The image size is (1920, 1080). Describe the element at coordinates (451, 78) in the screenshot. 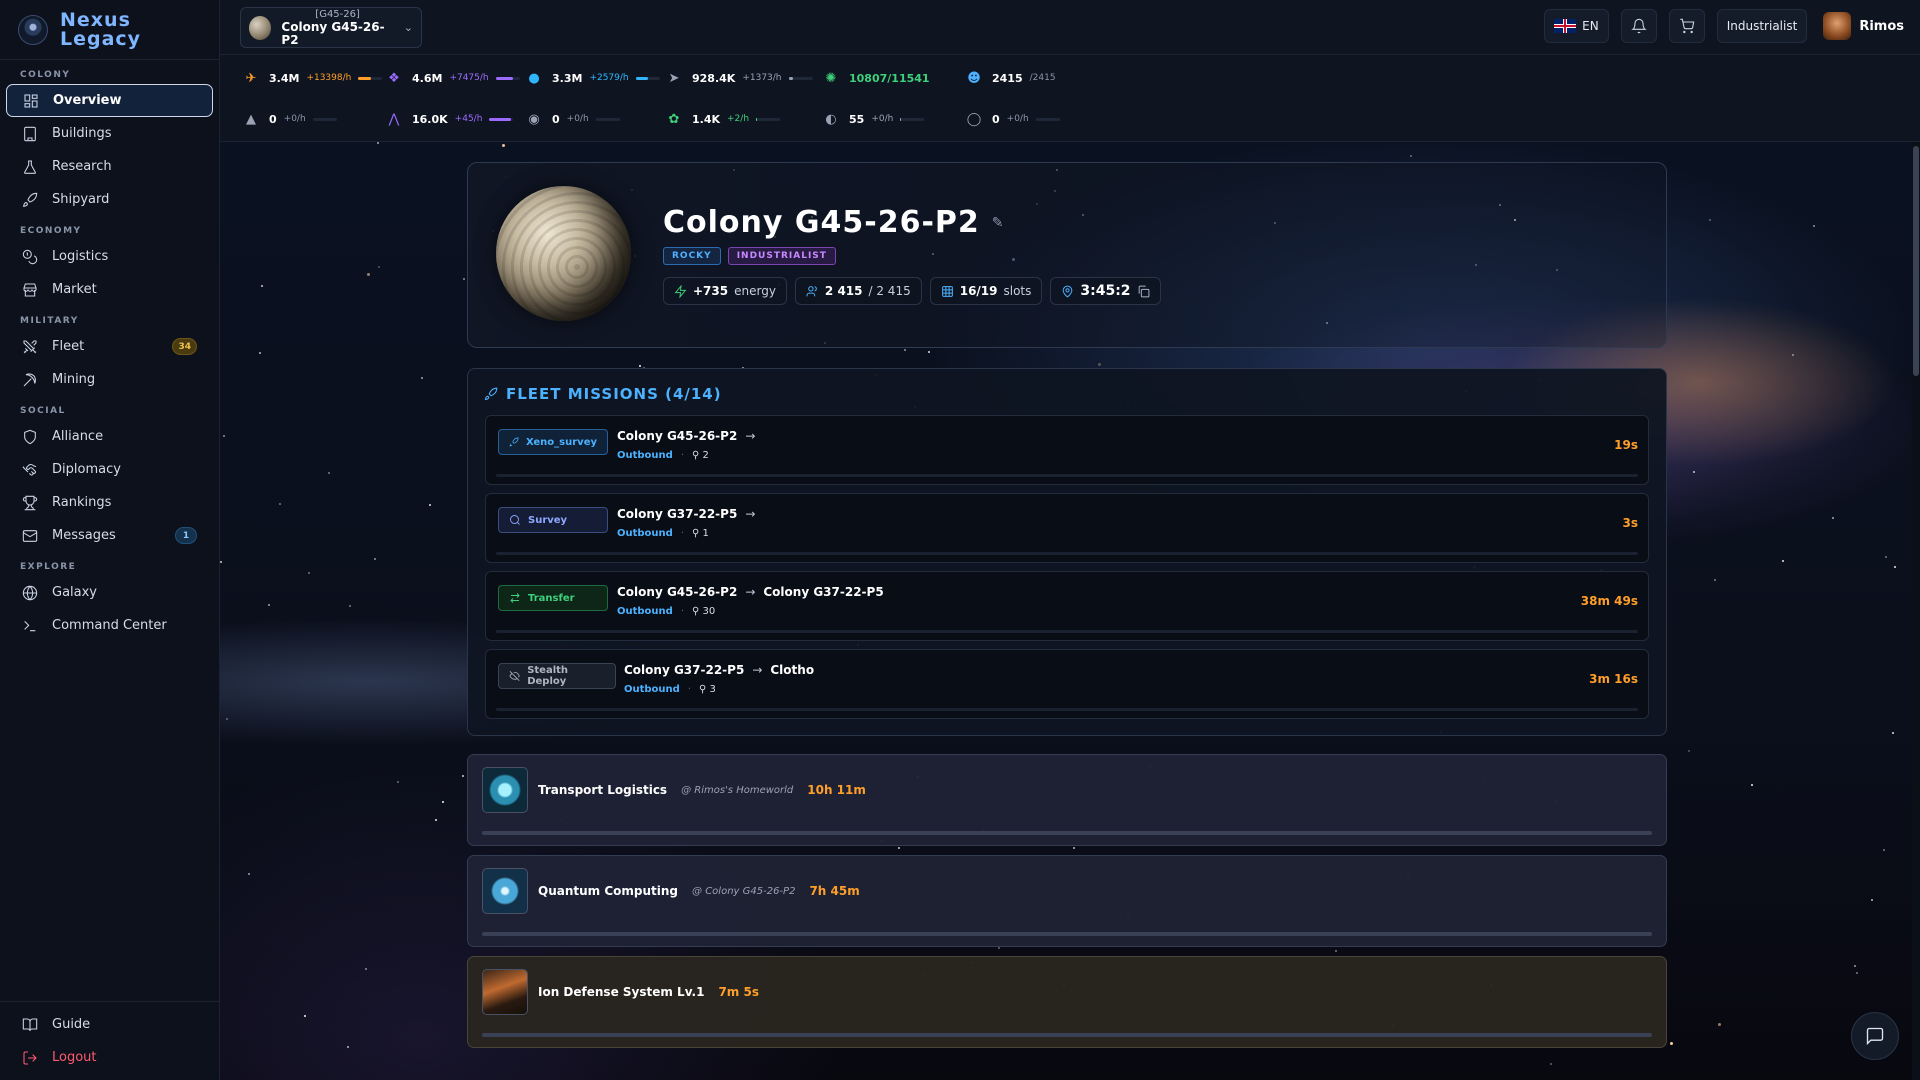

I see `resource-1: ❖ 4.6M +7475/h` at that location.